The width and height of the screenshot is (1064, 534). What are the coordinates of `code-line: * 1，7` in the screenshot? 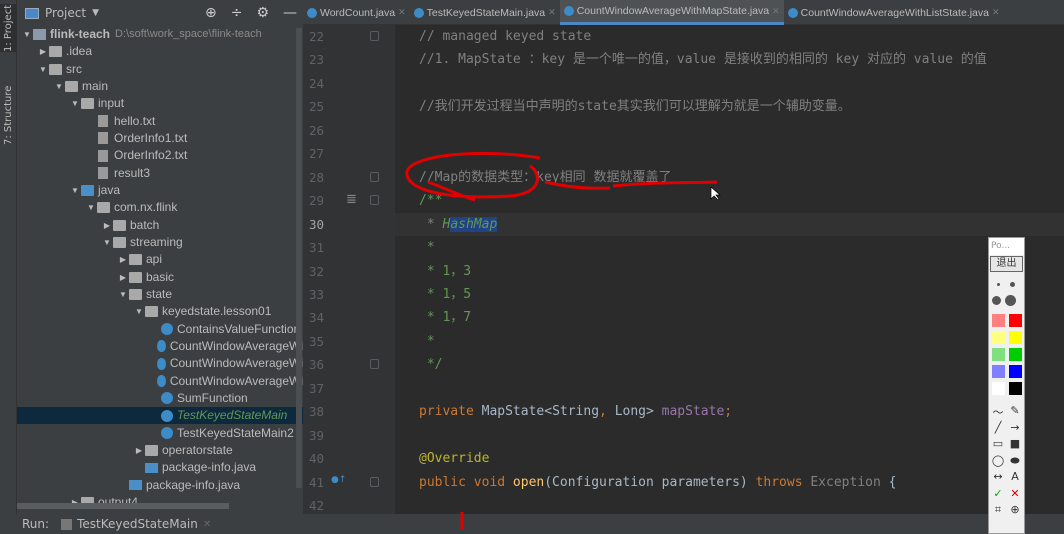 It's located at (445, 317).